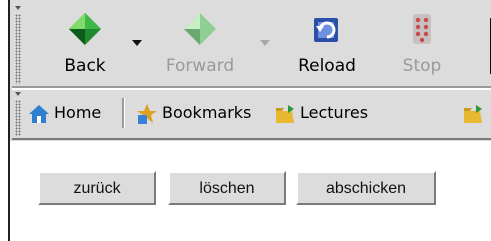 The width and height of the screenshot is (491, 241). I want to click on back-history-dropdown, so click(137, 43).